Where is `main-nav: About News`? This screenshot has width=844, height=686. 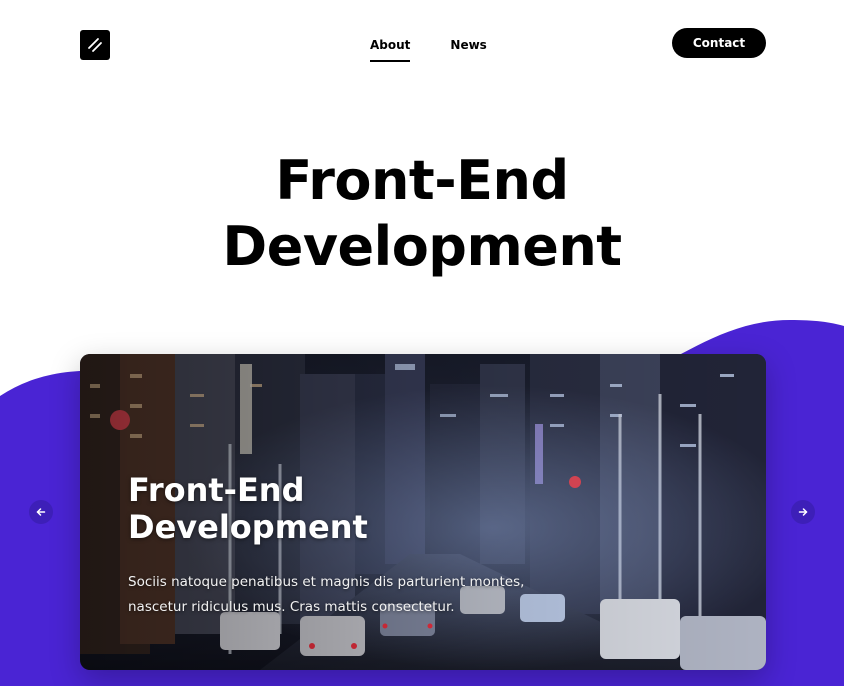 main-nav: About News is located at coordinates (428, 50).